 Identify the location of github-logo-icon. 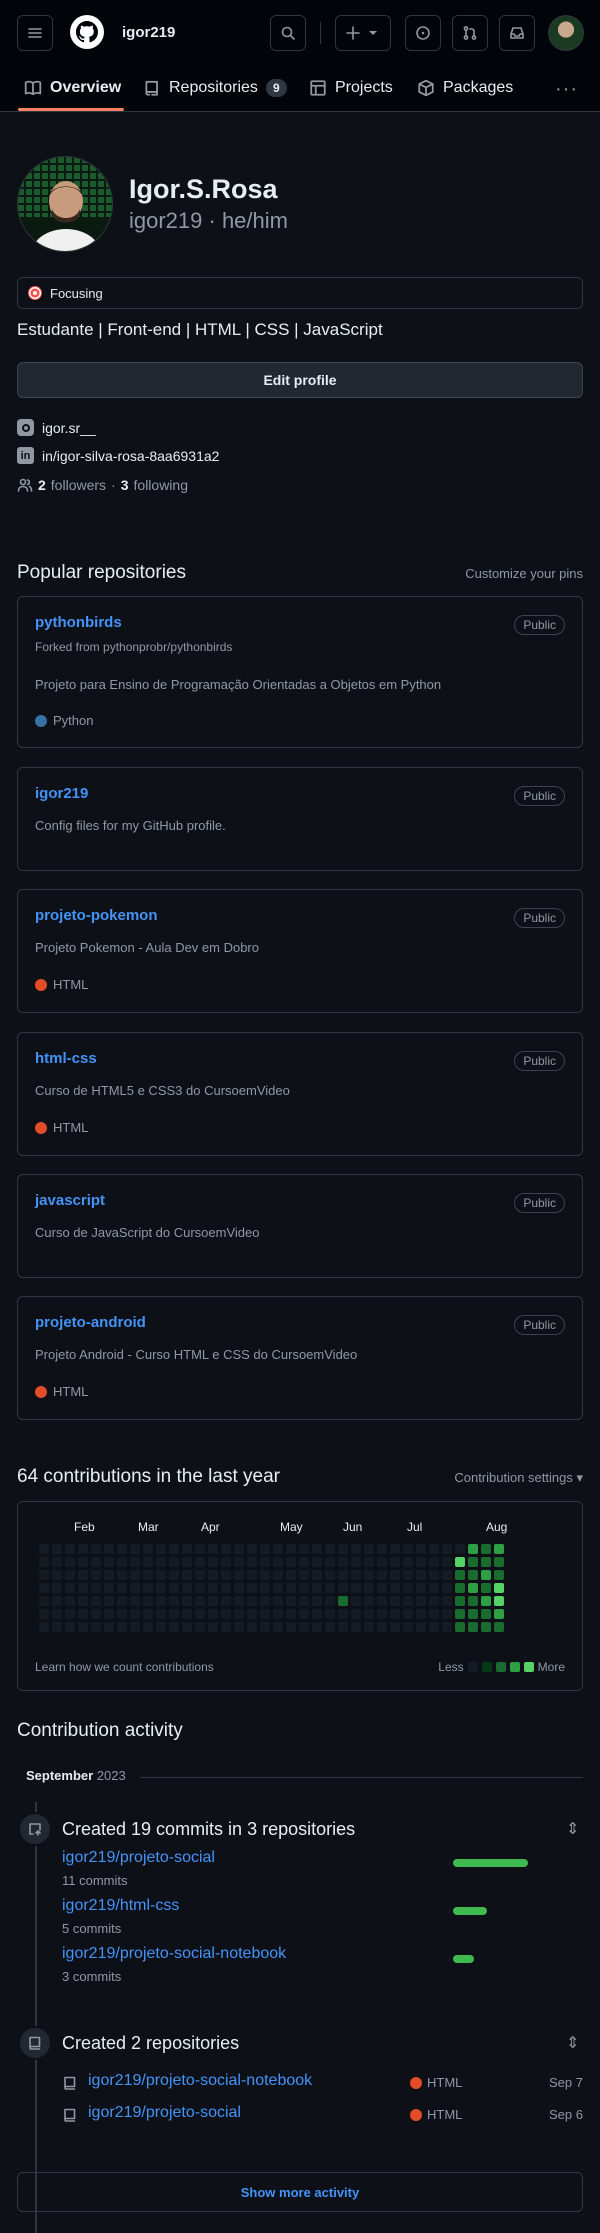
(87, 32).